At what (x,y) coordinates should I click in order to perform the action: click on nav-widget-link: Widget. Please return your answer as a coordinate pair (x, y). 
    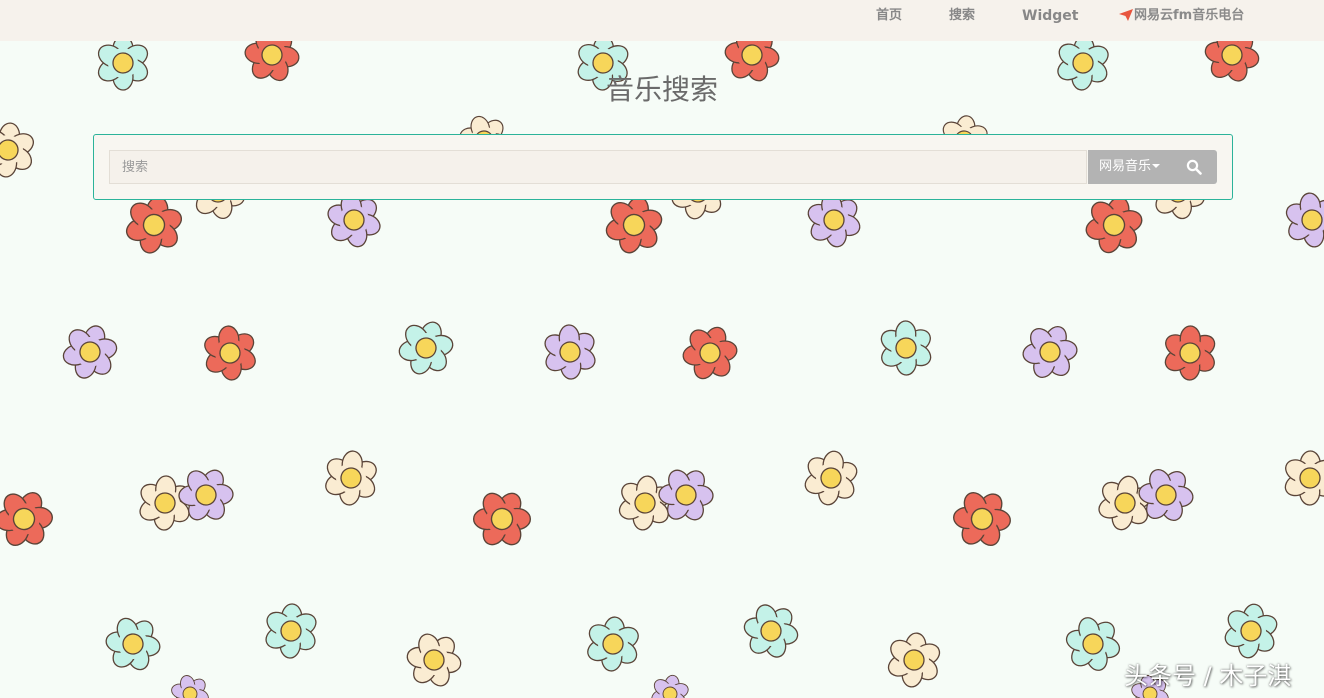
    Looking at the image, I should click on (1050, 16).